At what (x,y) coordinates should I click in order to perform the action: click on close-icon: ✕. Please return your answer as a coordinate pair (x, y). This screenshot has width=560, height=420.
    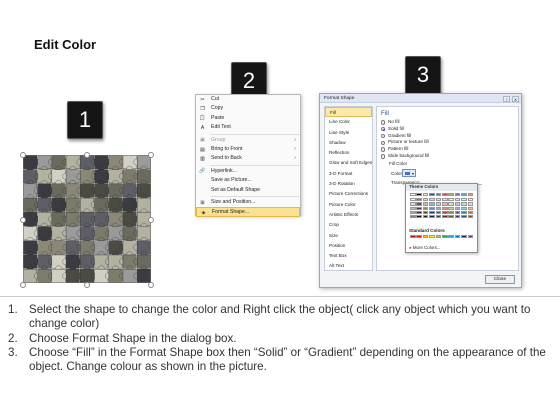
    Looking at the image, I should click on (515, 98).